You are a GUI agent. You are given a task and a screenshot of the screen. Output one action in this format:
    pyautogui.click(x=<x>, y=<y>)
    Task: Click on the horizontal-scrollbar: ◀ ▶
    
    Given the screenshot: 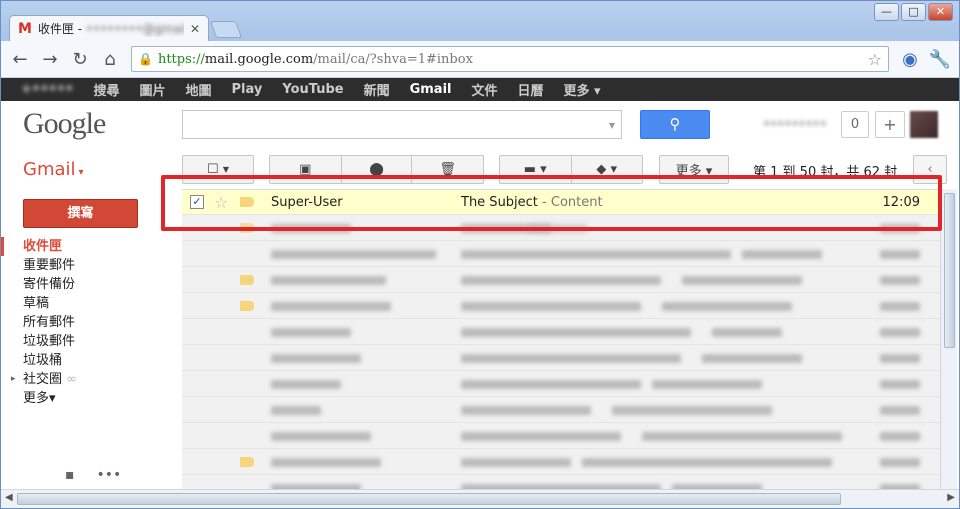 What is the action you would take?
    pyautogui.click(x=480, y=498)
    